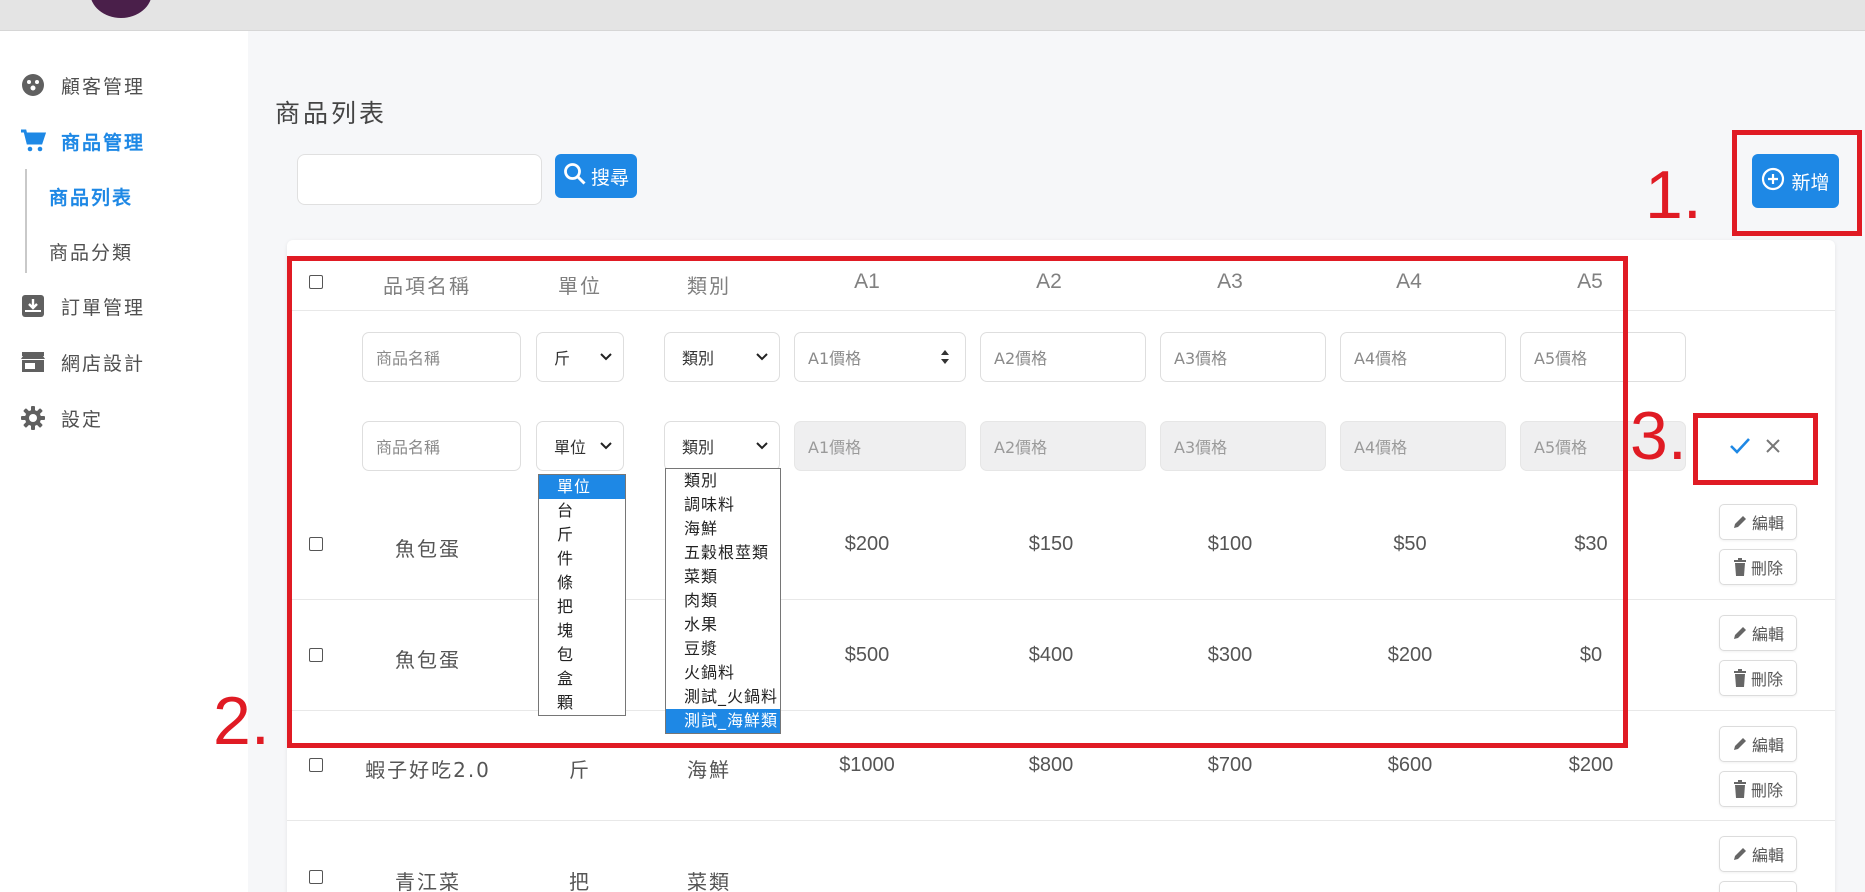  I want to click on row-price-a3: $700, so click(1230, 765).